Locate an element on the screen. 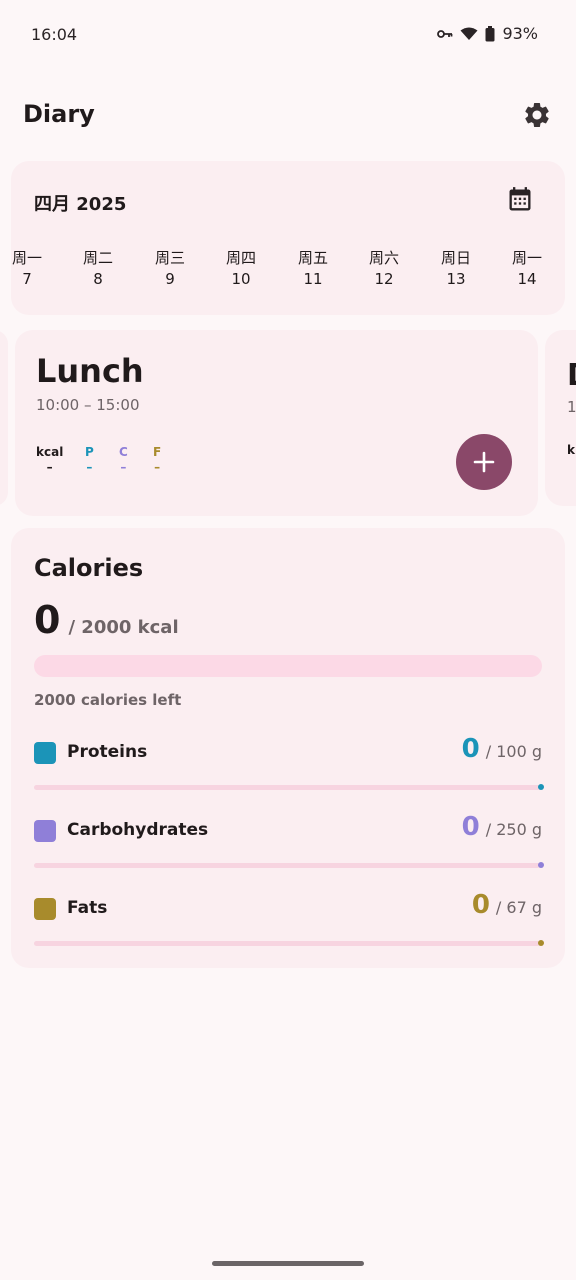 The height and width of the screenshot is (1280, 576). nutrient-label: Carbohydrates is located at coordinates (138, 830).